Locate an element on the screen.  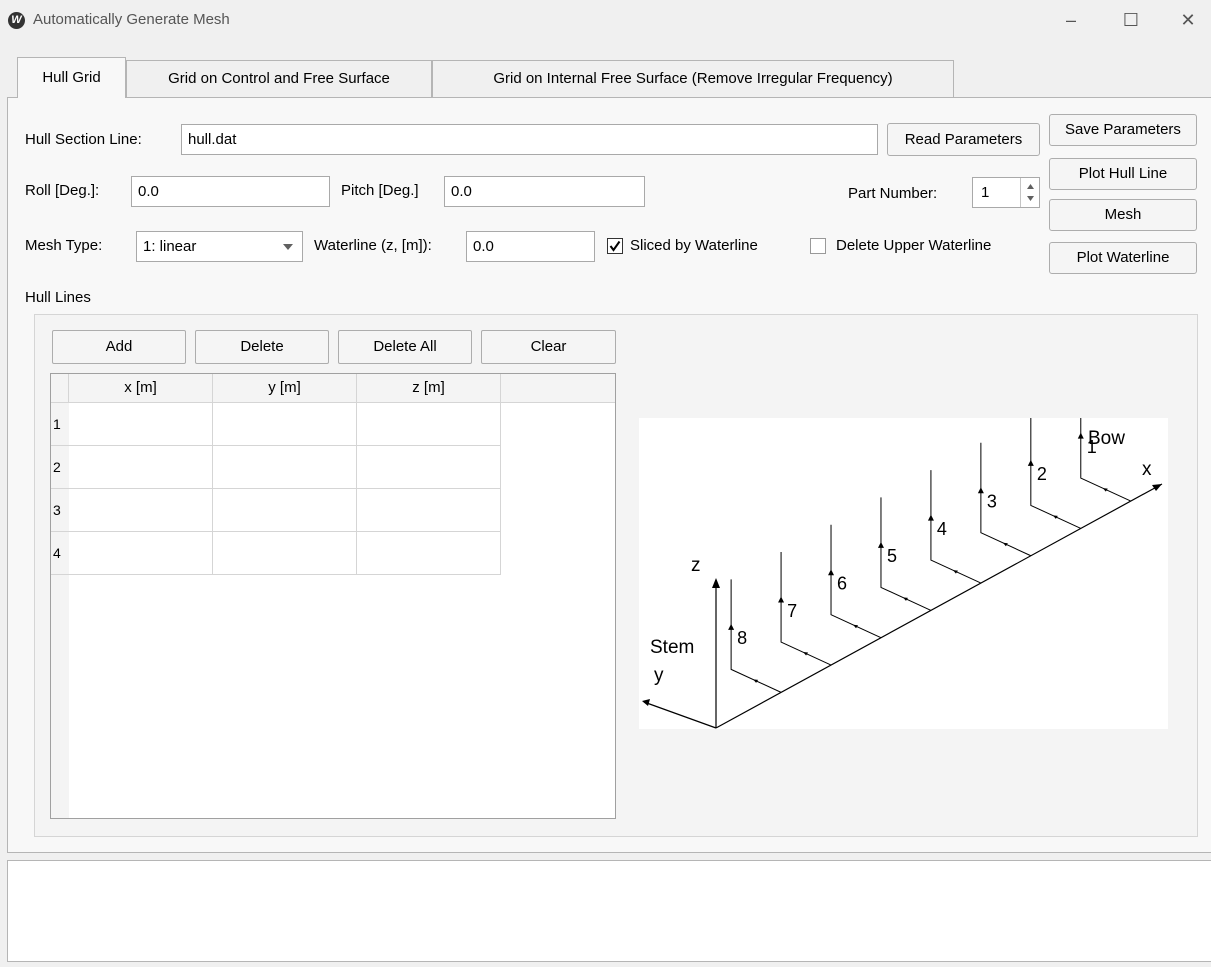
waterline-label: Waterline (z, [m]): is located at coordinates (373, 245).